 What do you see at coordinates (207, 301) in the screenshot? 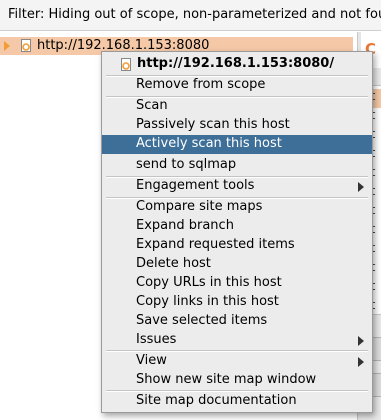
I see `menu-item-label: Copy links in this host` at bounding box center [207, 301].